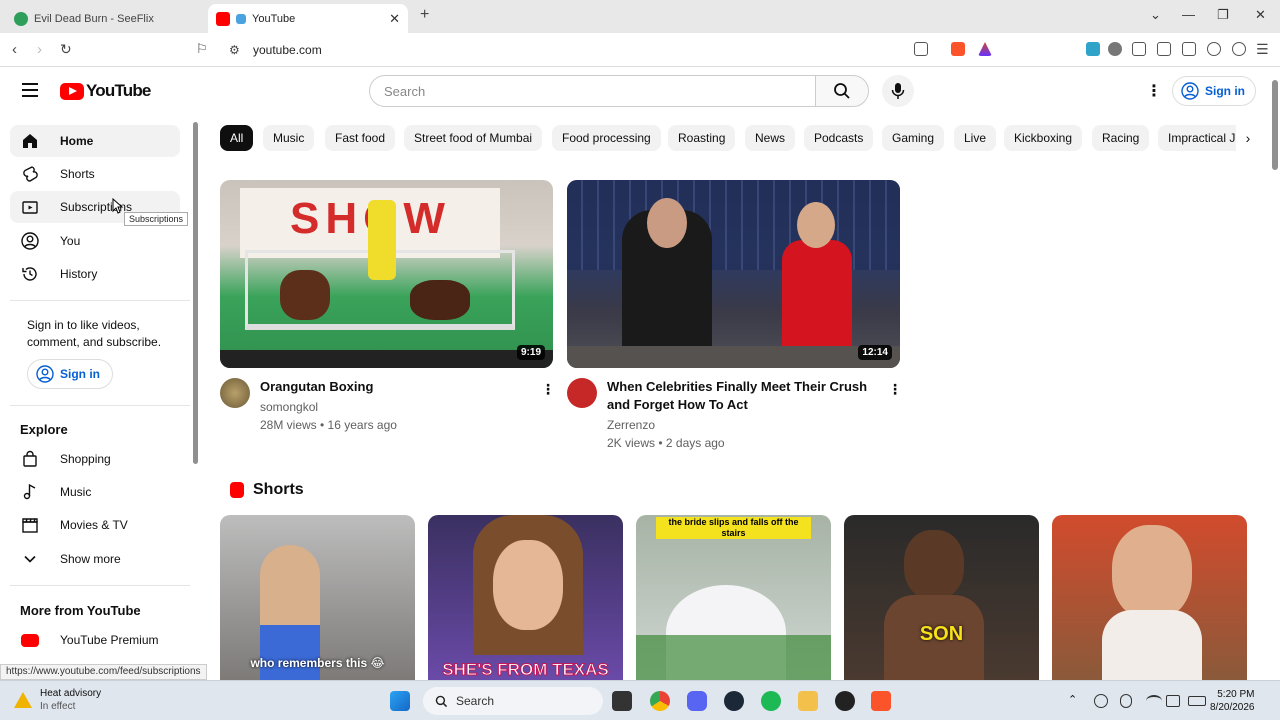  I want to click on sidebar-item-shopping: Shopping, so click(95, 459).